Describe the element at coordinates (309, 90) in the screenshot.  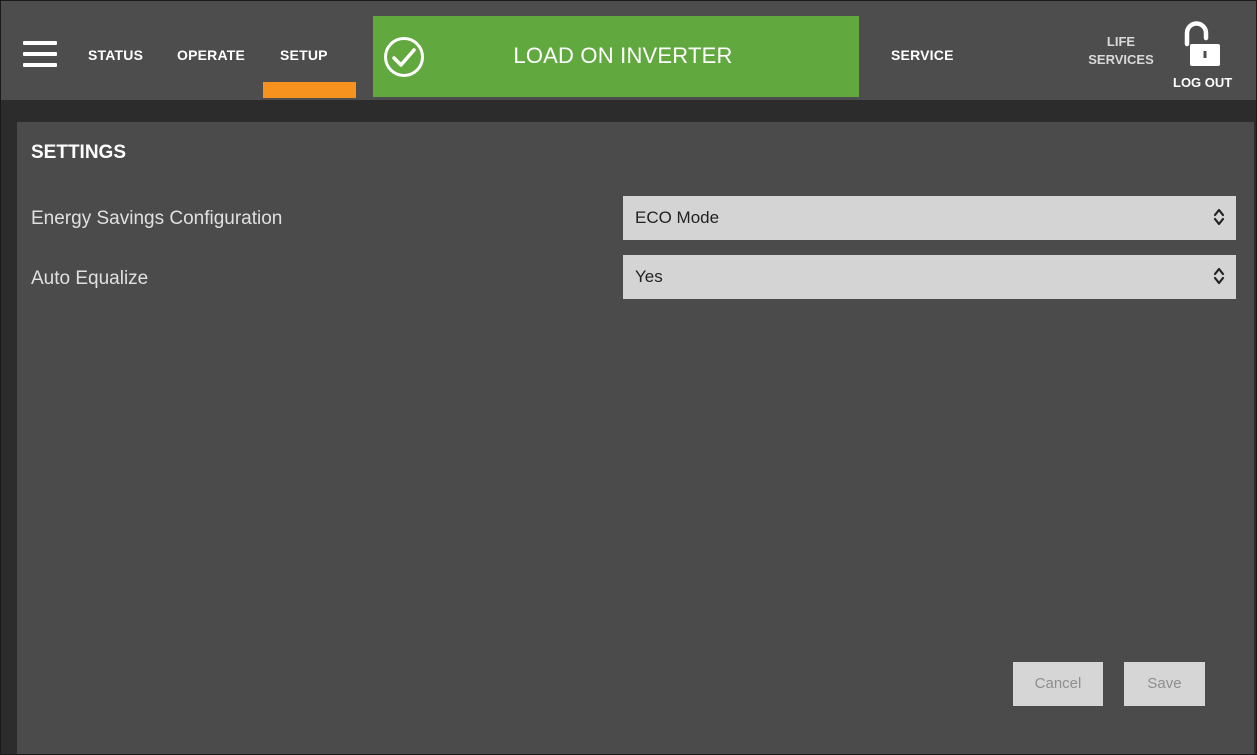
I see `active-tab-indicator` at that location.